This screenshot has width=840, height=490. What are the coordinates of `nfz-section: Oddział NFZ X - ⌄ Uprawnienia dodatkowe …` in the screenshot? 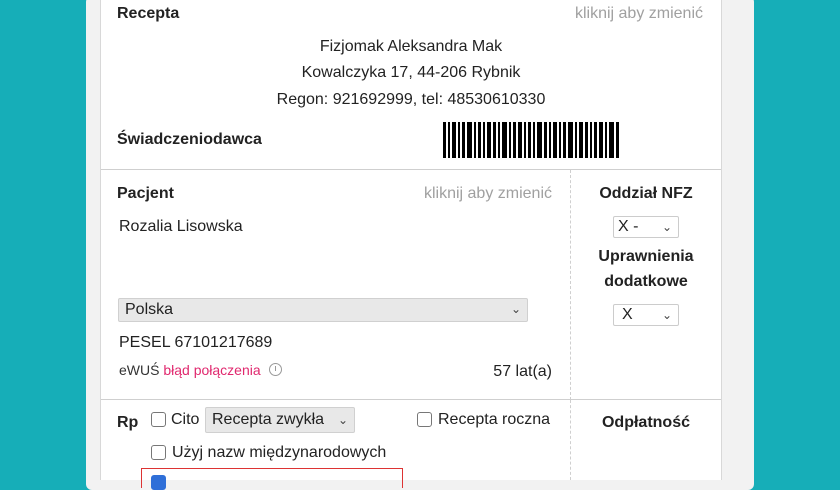 It's located at (646, 285).